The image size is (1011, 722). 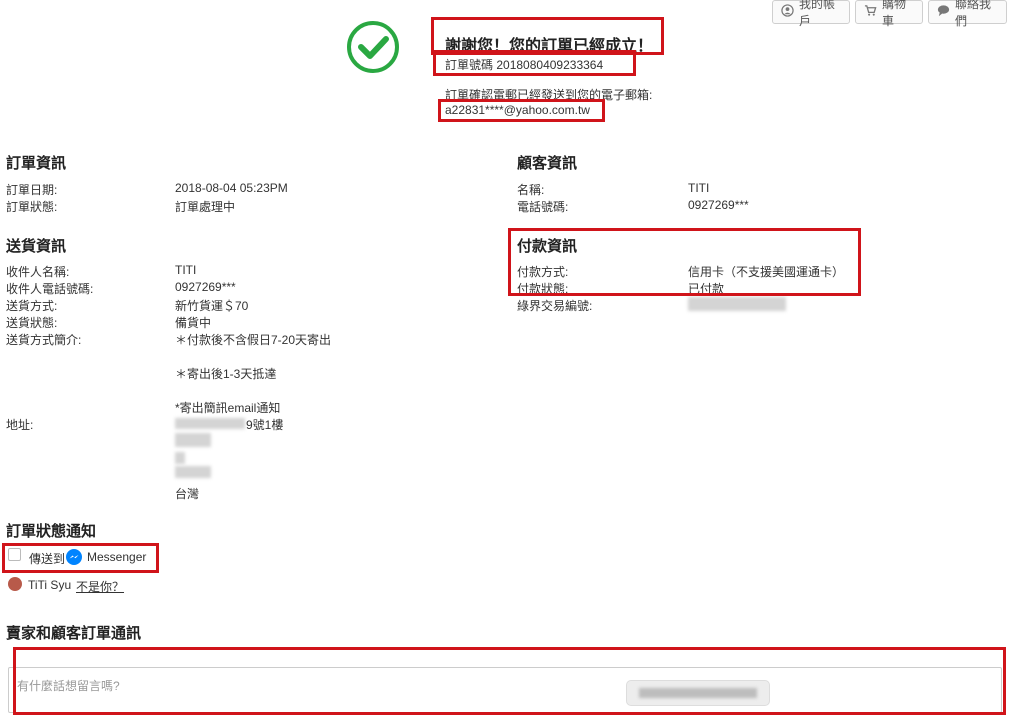 What do you see at coordinates (943, 12) in the screenshot?
I see `chat-bubble-icon` at bounding box center [943, 12].